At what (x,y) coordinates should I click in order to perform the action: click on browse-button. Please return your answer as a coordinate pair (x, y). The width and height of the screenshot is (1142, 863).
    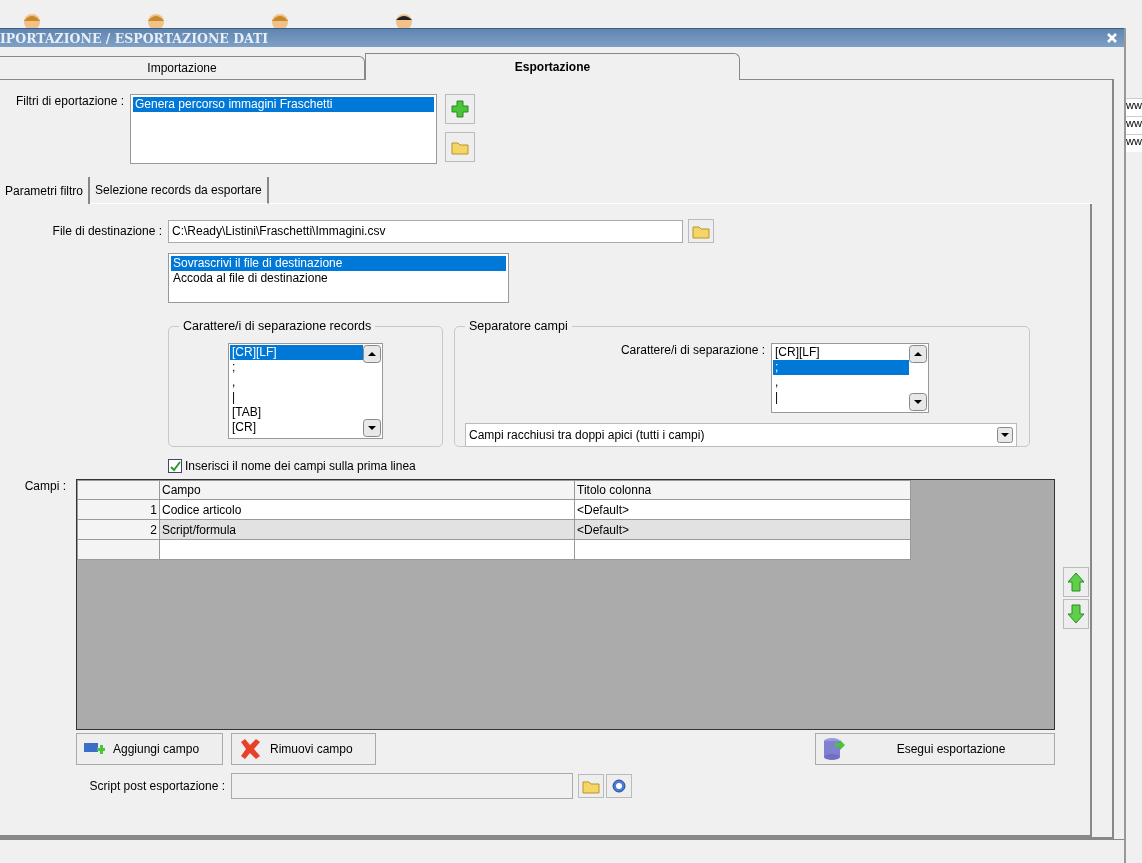
    Looking at the image, I should click on (701, 231).